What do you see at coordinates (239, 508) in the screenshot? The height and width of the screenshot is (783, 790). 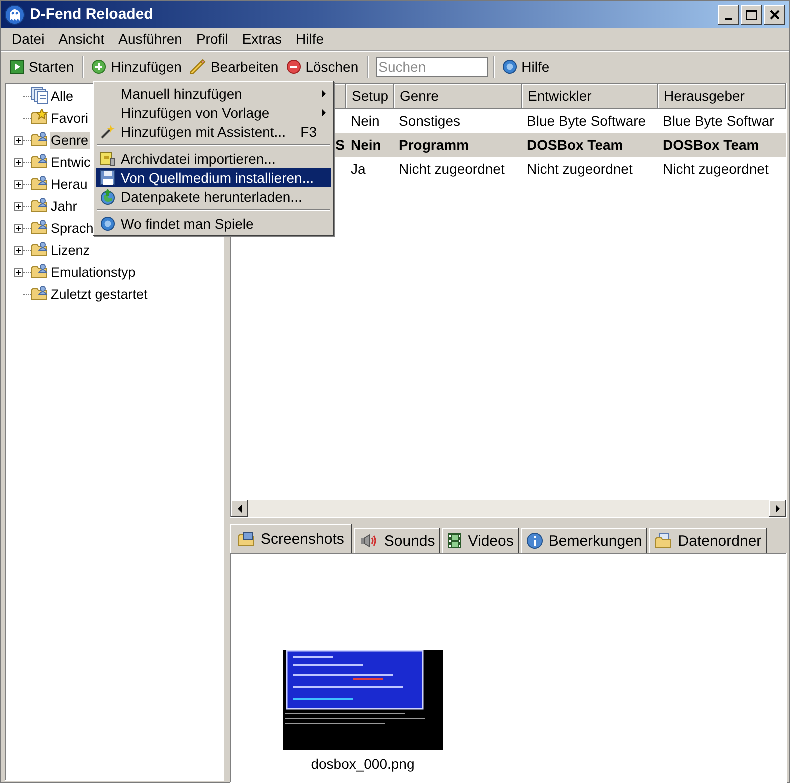 I see `left-arrow-icon` at bounding box center [239, 508].